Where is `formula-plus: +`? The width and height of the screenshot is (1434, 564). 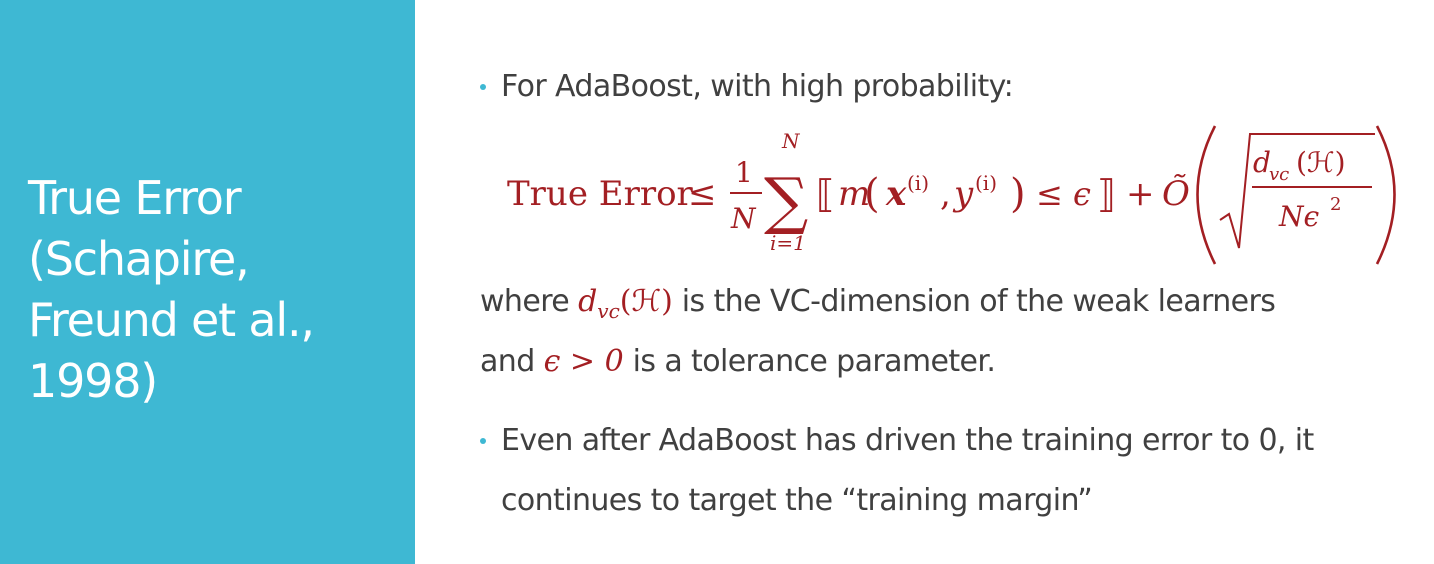
formula-plus: + is located at coordinates (1140, 194).